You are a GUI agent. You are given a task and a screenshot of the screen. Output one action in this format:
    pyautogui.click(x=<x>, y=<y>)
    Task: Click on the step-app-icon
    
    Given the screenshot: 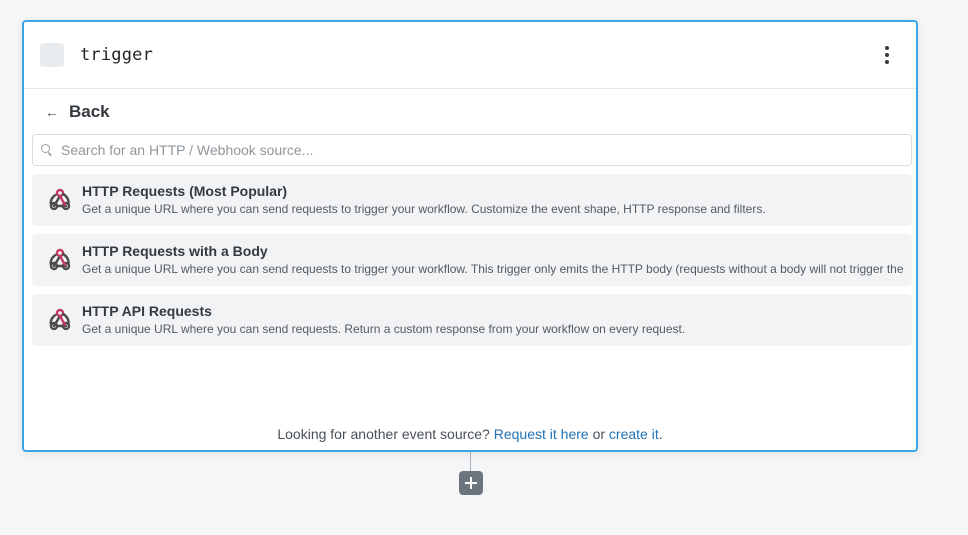 What is the action you would take?
    pyautogui.click(x=52, y=55)
    